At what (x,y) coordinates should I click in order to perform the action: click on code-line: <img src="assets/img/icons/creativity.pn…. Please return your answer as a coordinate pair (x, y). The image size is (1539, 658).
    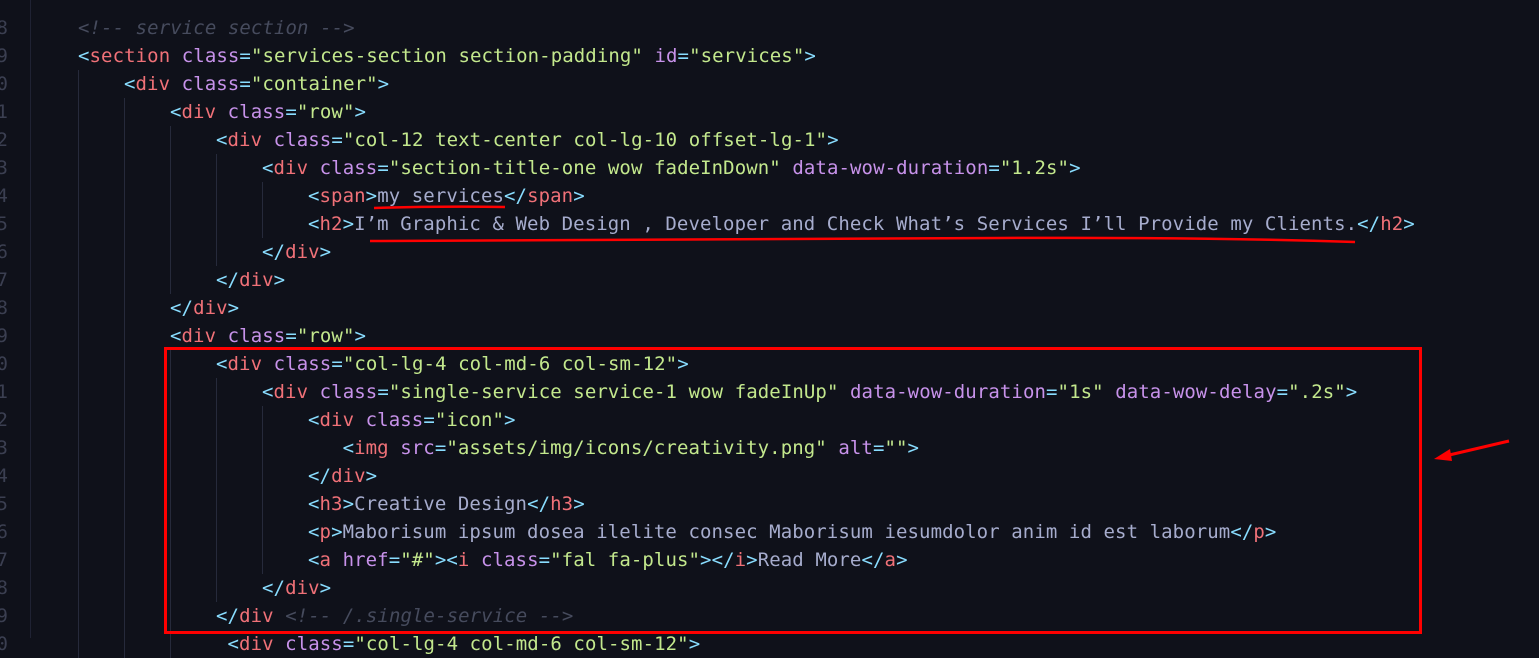
    Looking at the image, I should click on (631, 448).